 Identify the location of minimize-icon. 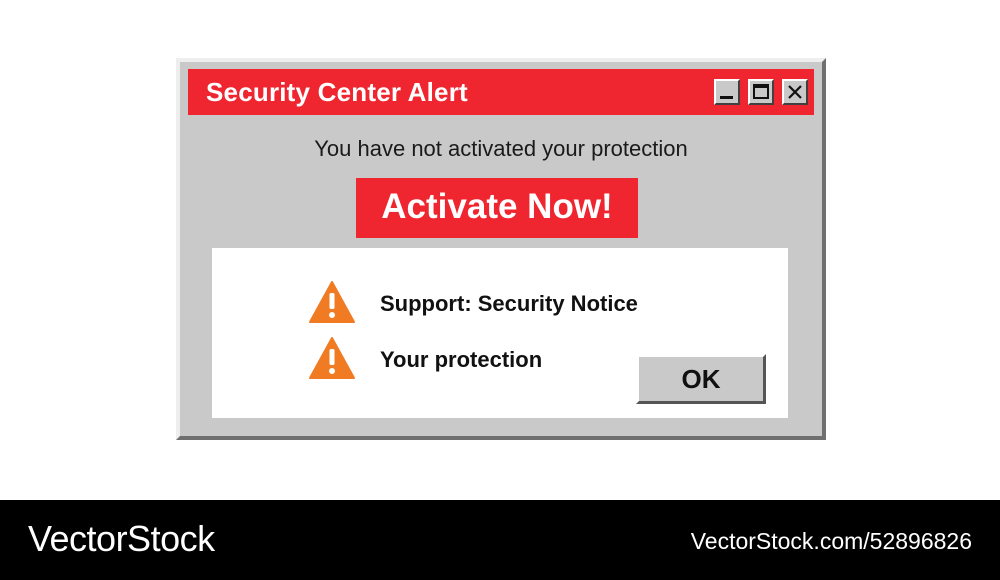
(726, 97).